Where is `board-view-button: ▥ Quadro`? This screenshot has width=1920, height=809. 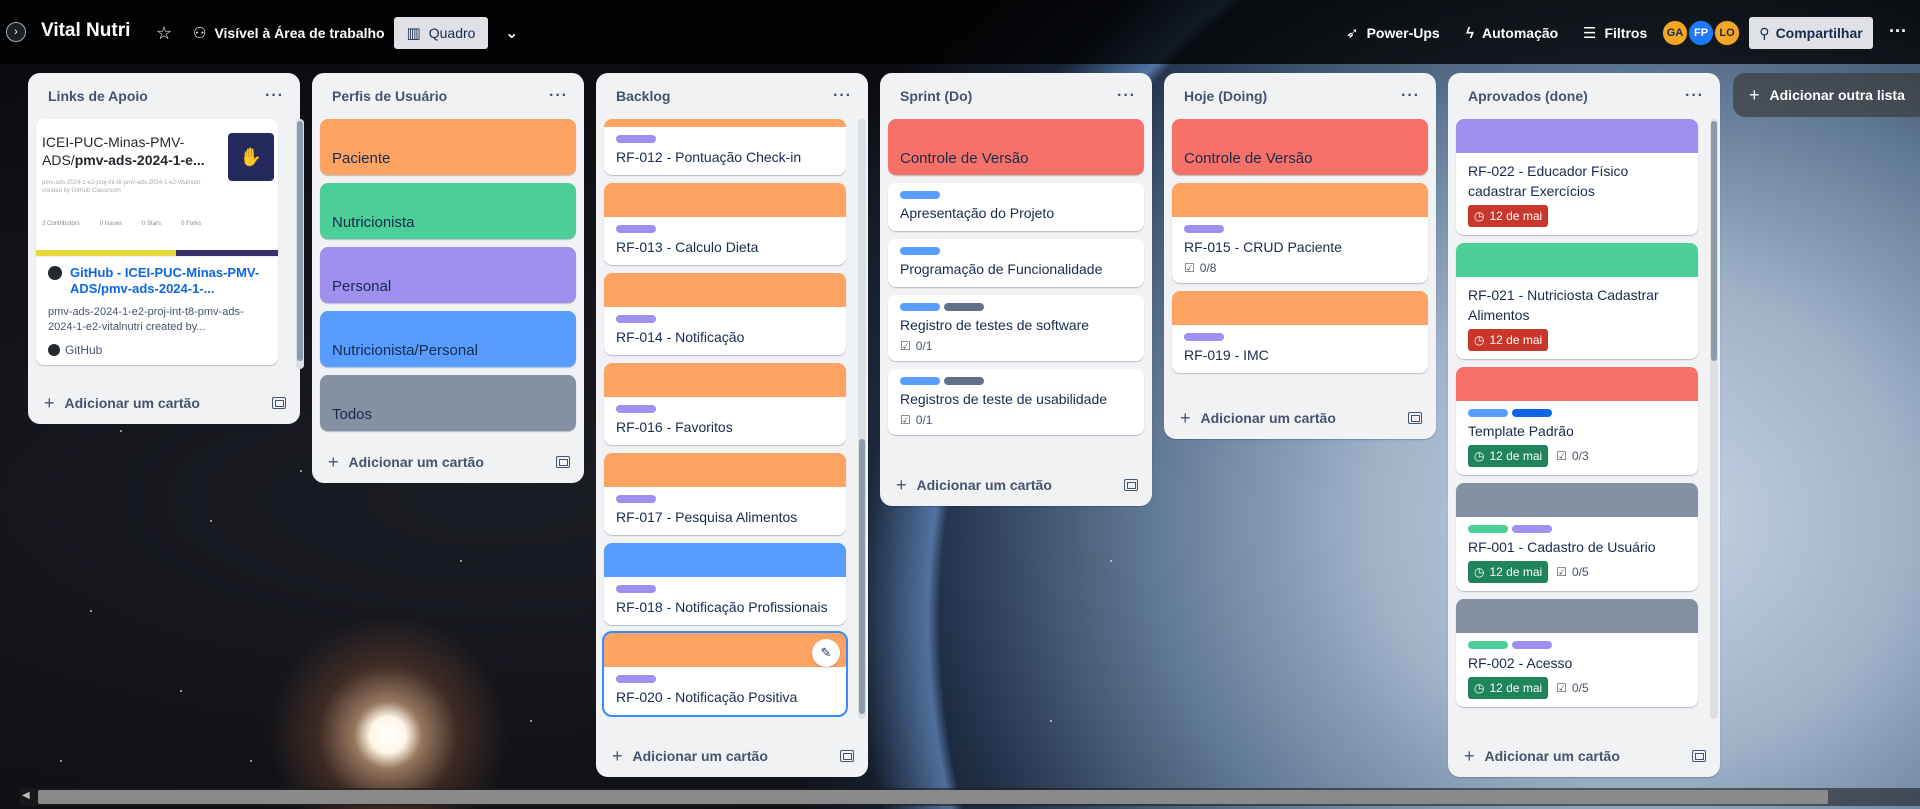 board-view-button: ▥ Quadro is located at coordinates (441, 33).